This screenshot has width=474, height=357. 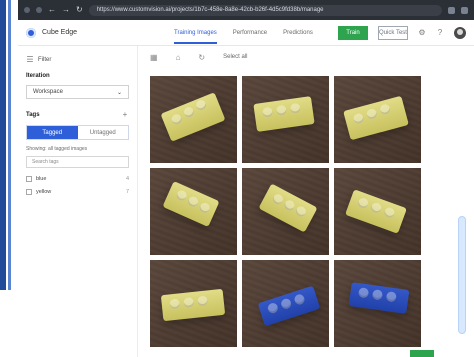 I want to click on tag-label-yellow: yellow, so click(x=44, y=192).